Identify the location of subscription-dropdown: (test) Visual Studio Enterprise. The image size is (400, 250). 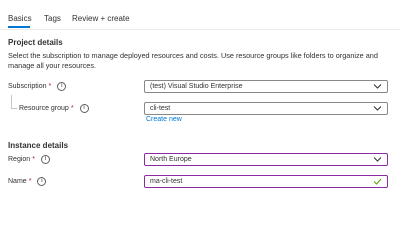
(266, 86).